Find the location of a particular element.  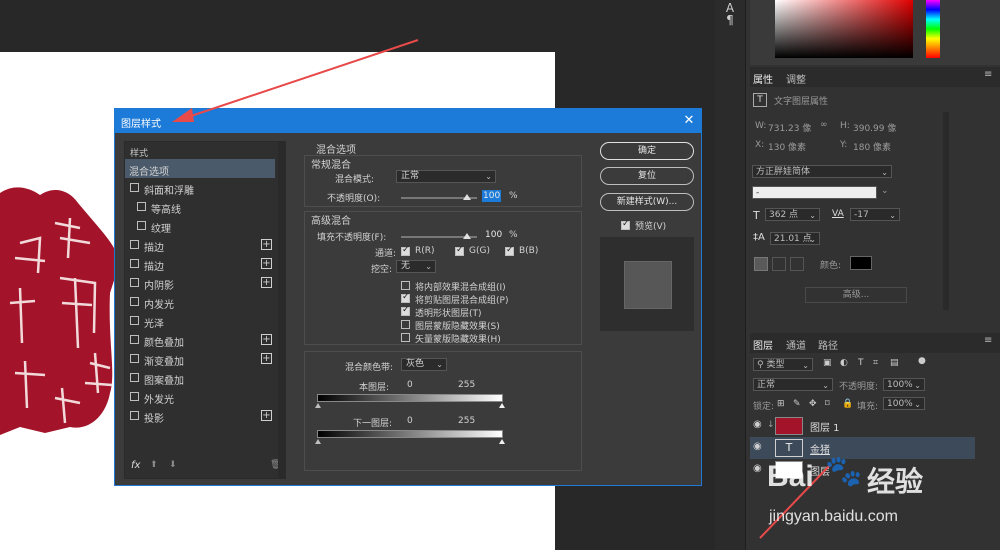

w-value: 731.23 像 is located at coordinates (789, 127).